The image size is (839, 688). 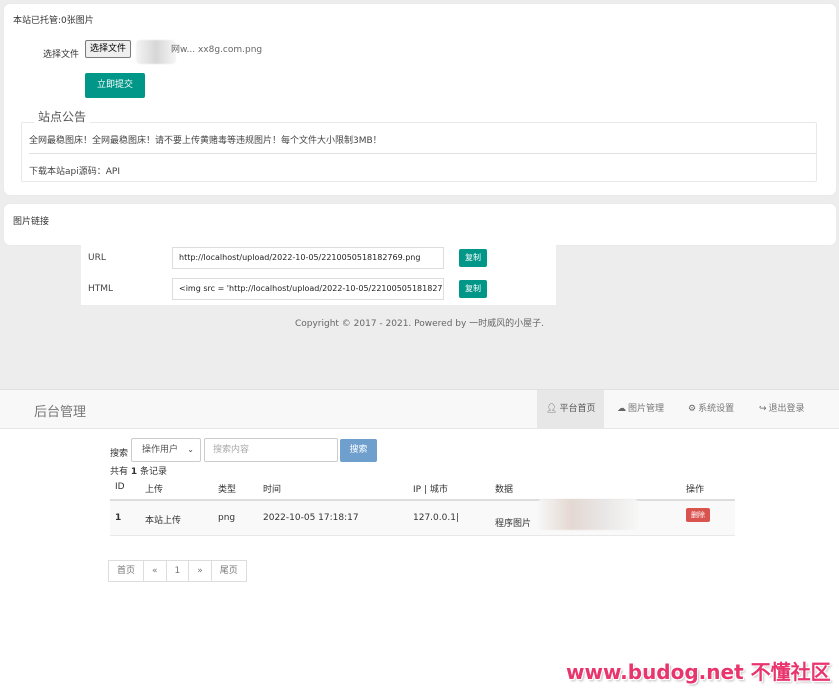 What do you see at coordinates (311, 518) in the screenshot?
I see `cell-time: 2022-10-05 17:18:17` at bounding box center [311, 518].